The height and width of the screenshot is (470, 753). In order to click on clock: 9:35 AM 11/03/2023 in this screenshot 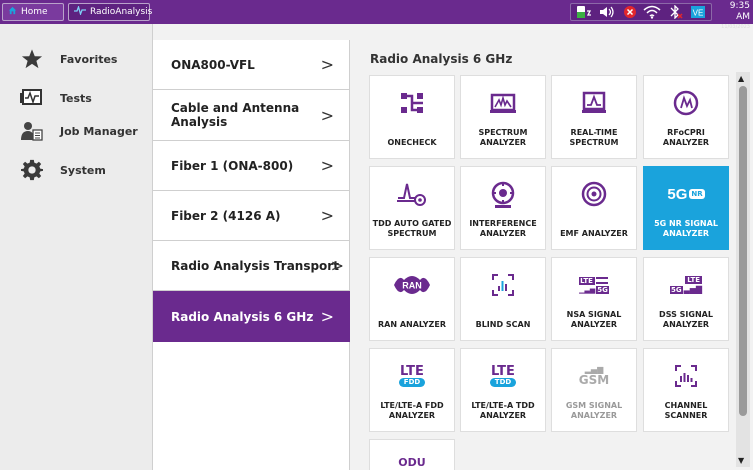, I will do `click(732, 16)`.